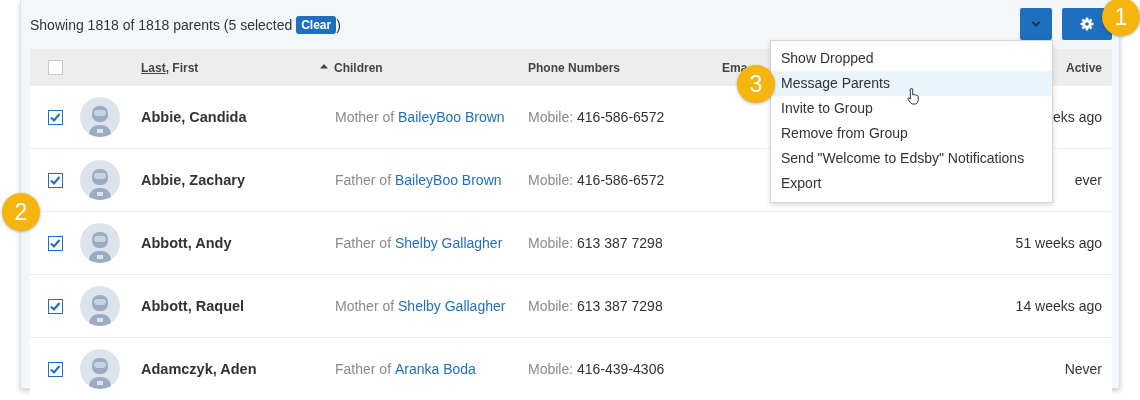 The width and height of the screenshot is (1140, 400). What do you see at coordinates (1088, 180) in the screenshot?
I see `last-active: ever` at bounding box center [1088, 180].